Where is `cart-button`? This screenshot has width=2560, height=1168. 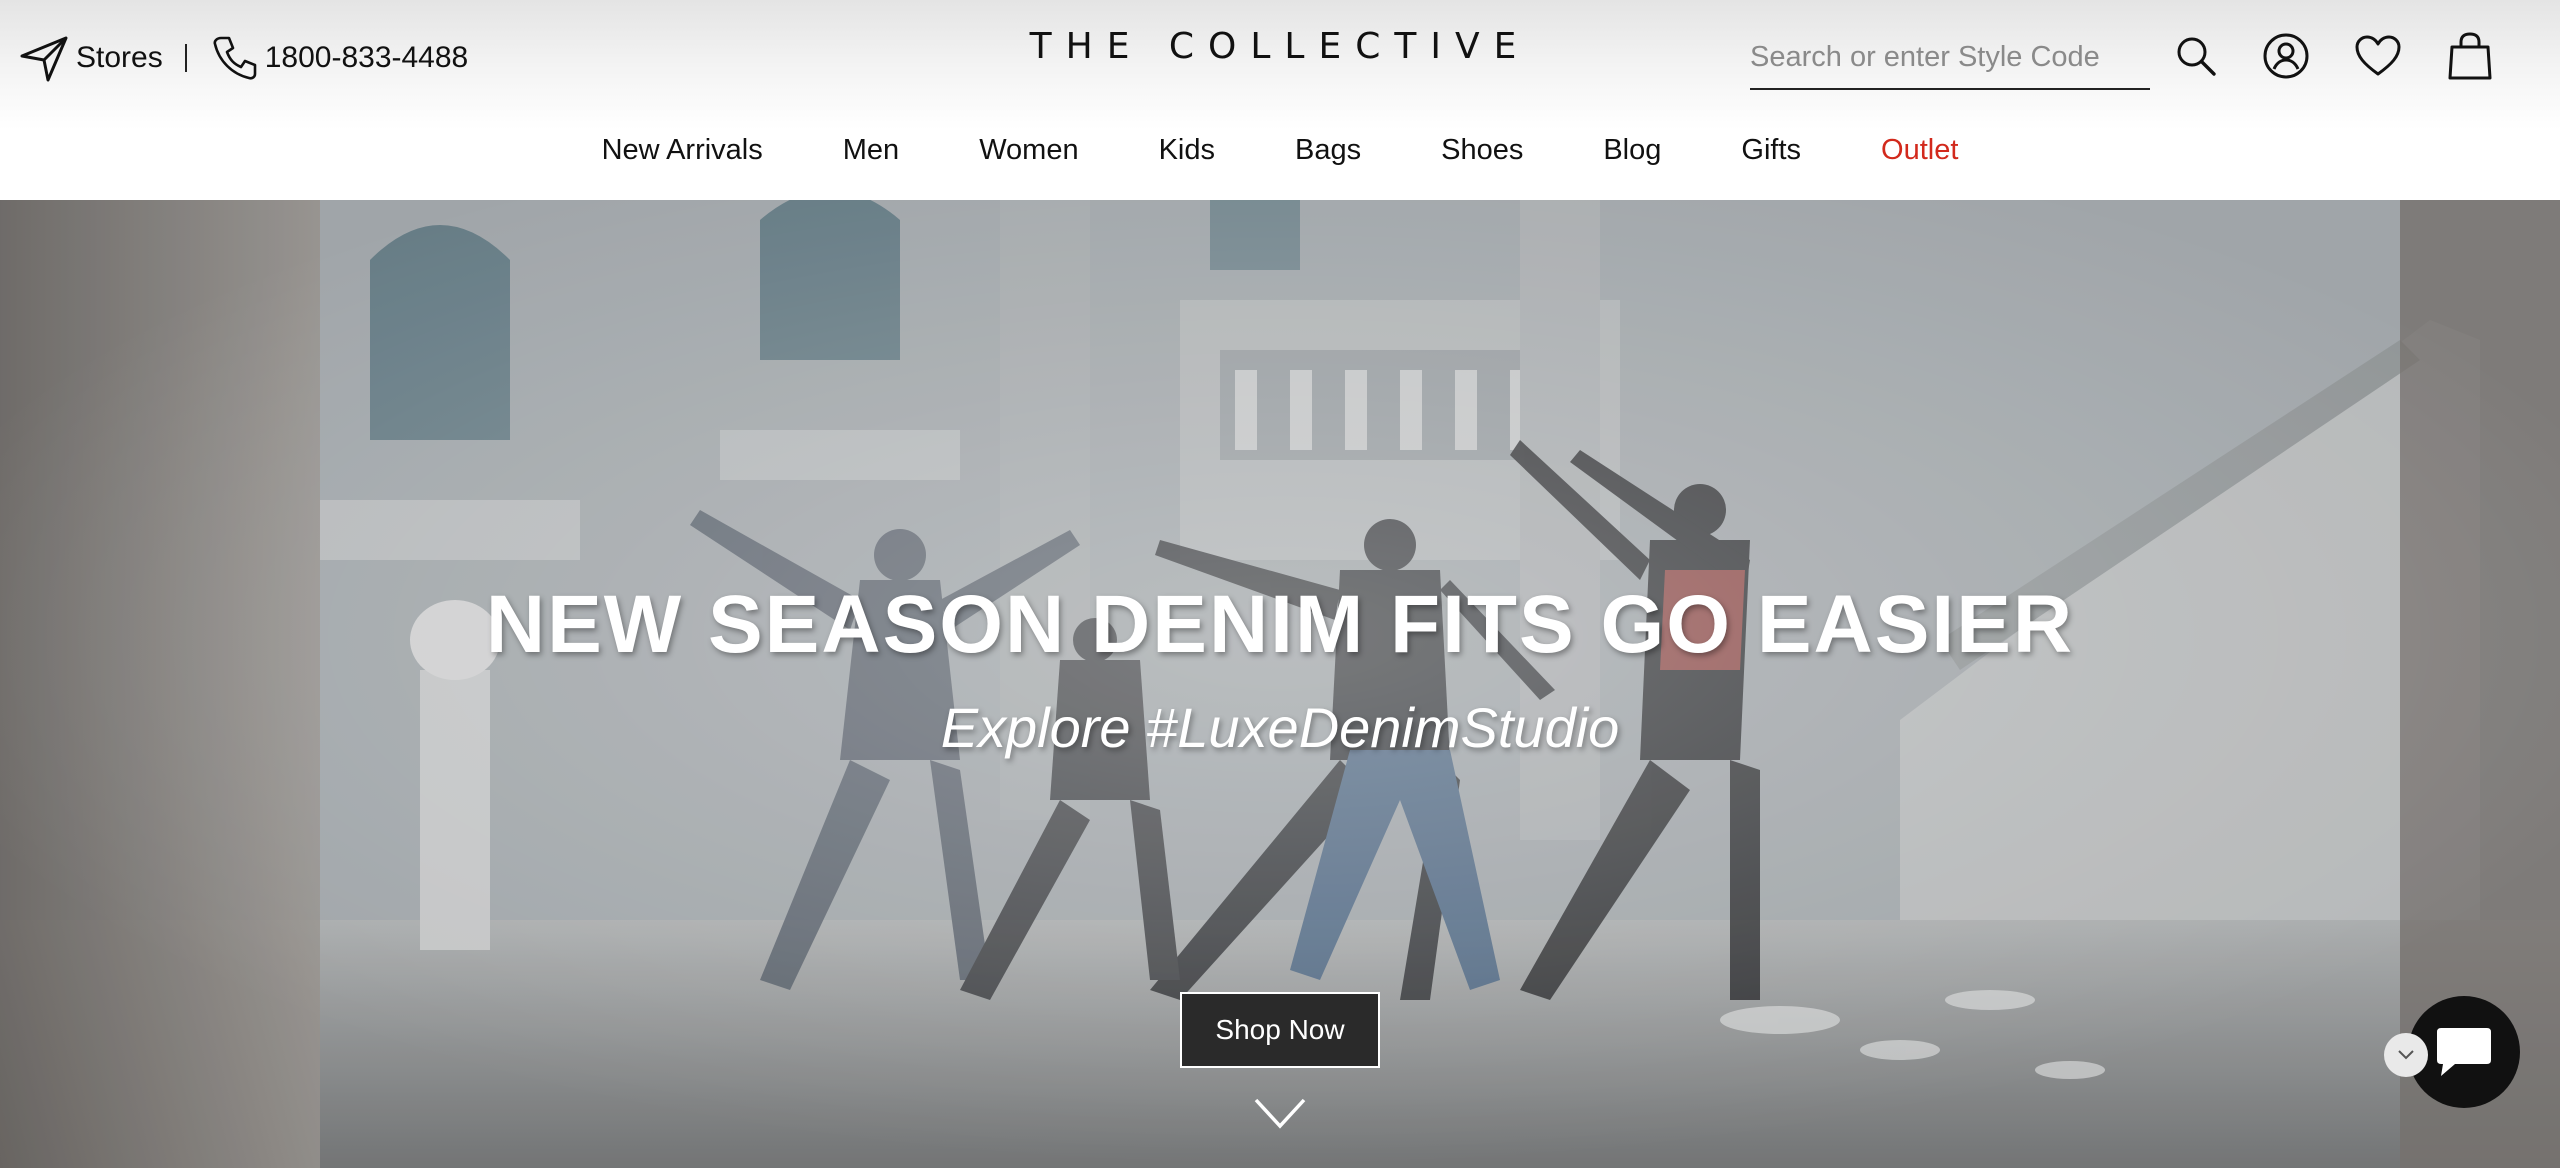
cart-button is located at coordinates (2470, 56).